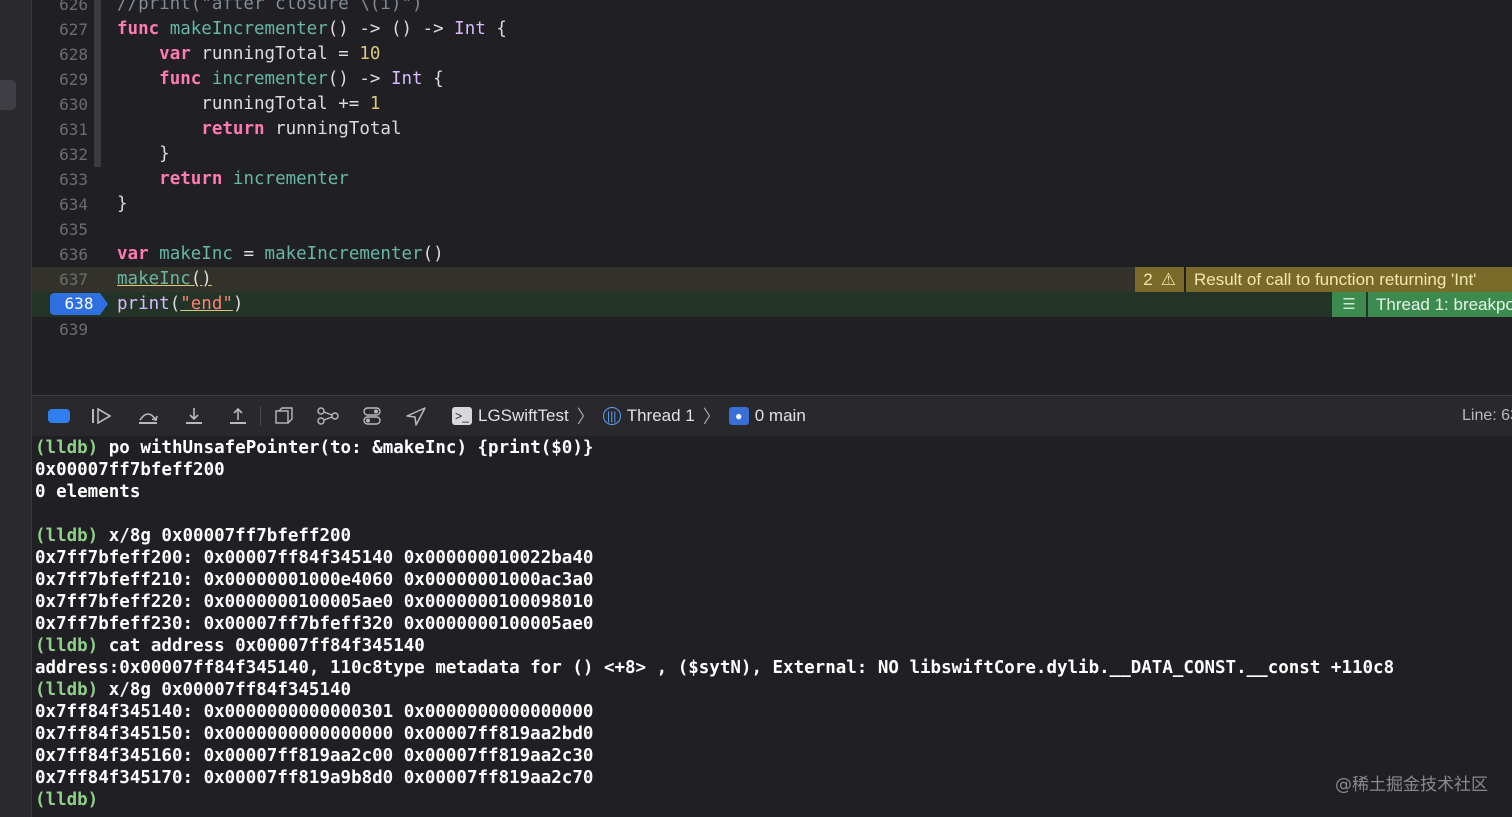 Image resolution: width=1512 pixels, height=817 pixels. Describe the element at coordinates (1350, 304) in the screenshot. I see `menu-lines-icon: ☰` at that location.